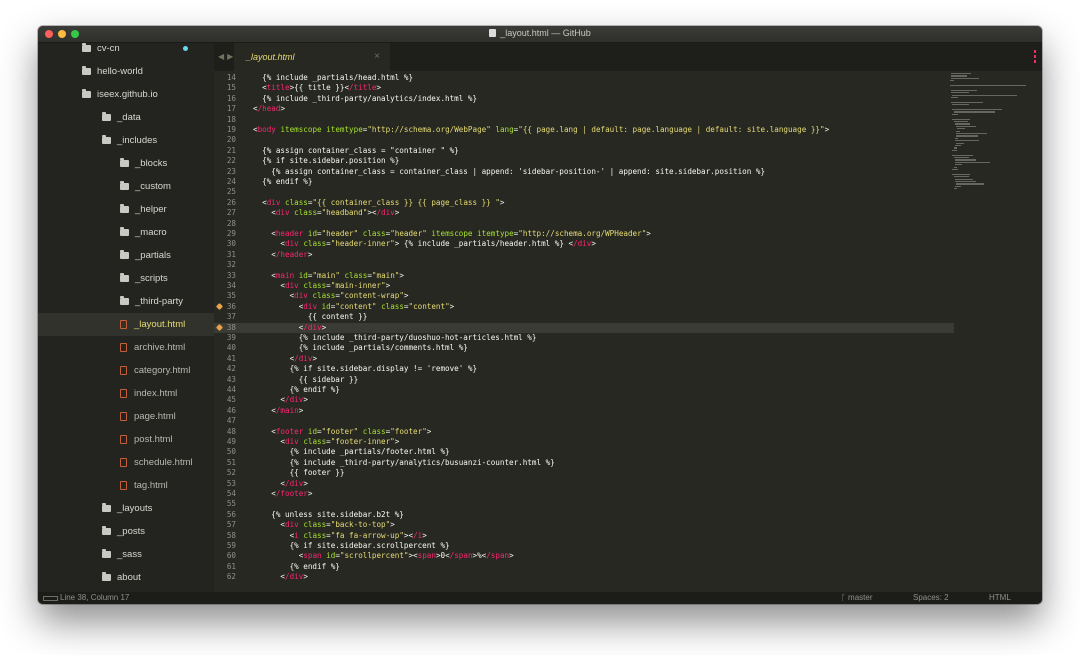 Image resolution: width=1080 pixels, height=655 pixels. Describe the element at coordinates (584, 525) in the screenshot. I see `code-line: 57 <div class="back-to-top">` at that location.